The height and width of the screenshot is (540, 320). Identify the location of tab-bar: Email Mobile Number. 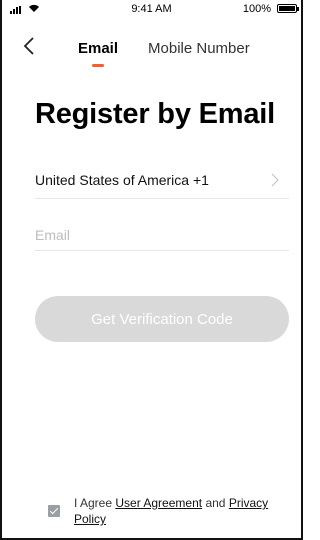
(164, 53).